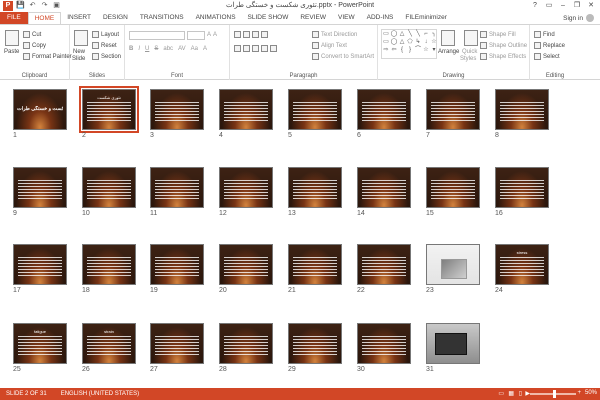 This screenshot has height=400, width=600. Describe the element at coordinates (14, 18) in the screenshot. I see `tab-file: FILE` at that location.